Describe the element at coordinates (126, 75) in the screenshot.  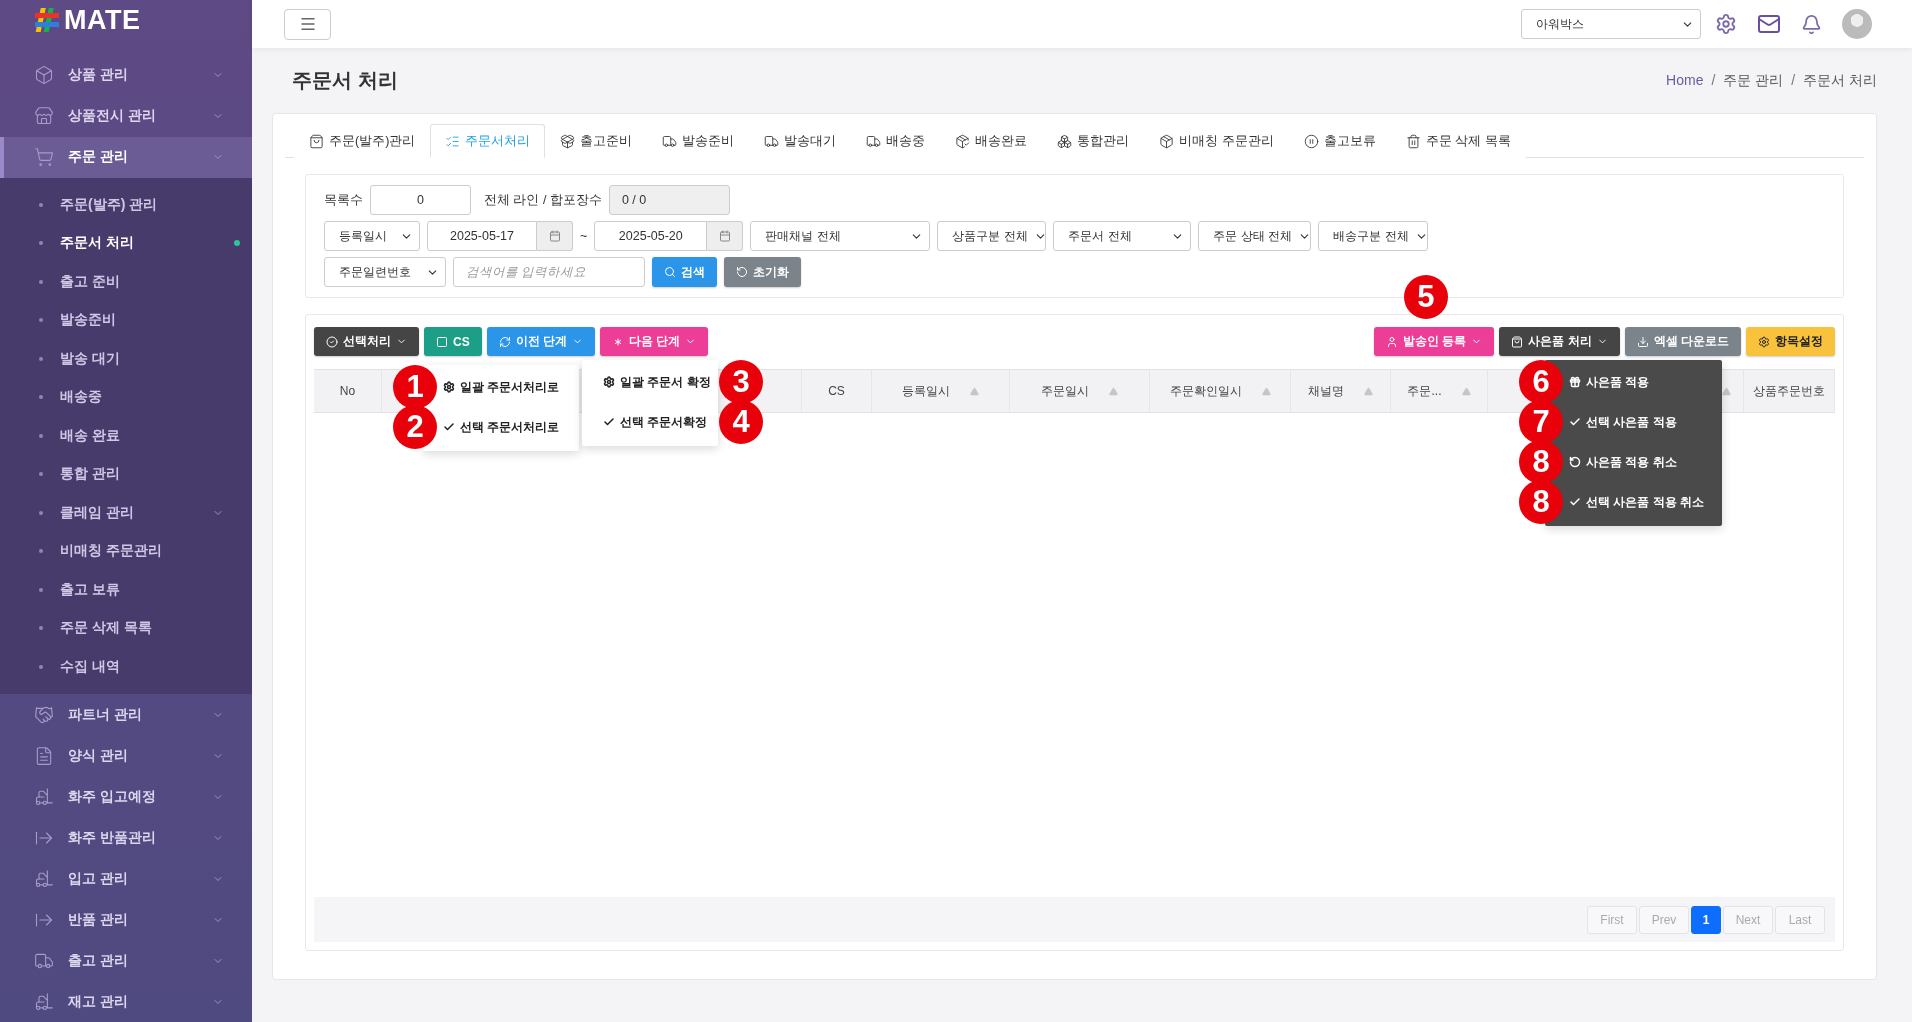
I see `sidebar-item: 상품 관리` at that location.